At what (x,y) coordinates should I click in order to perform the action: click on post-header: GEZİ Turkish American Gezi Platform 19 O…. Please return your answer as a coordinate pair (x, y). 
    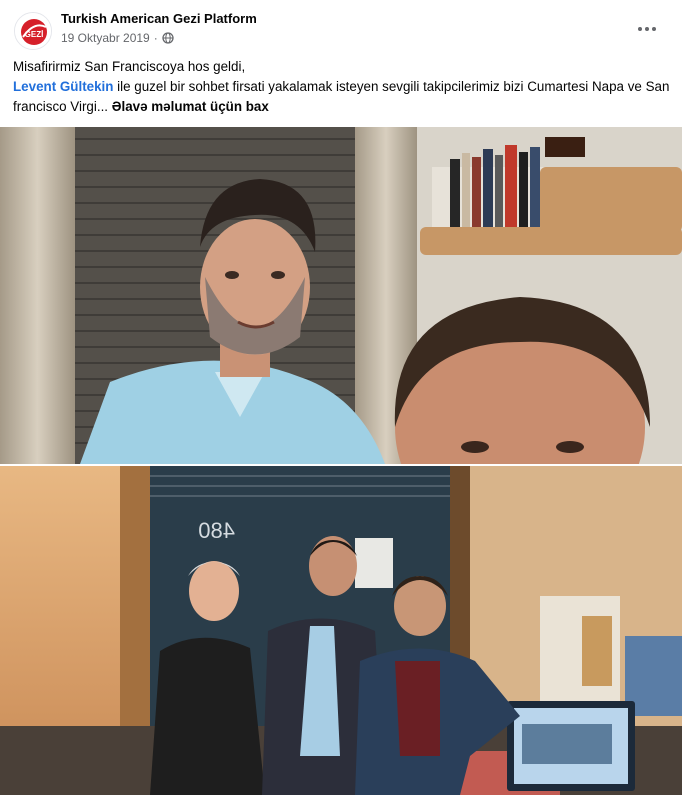
    Looking at the image, I should click on (342, 30).